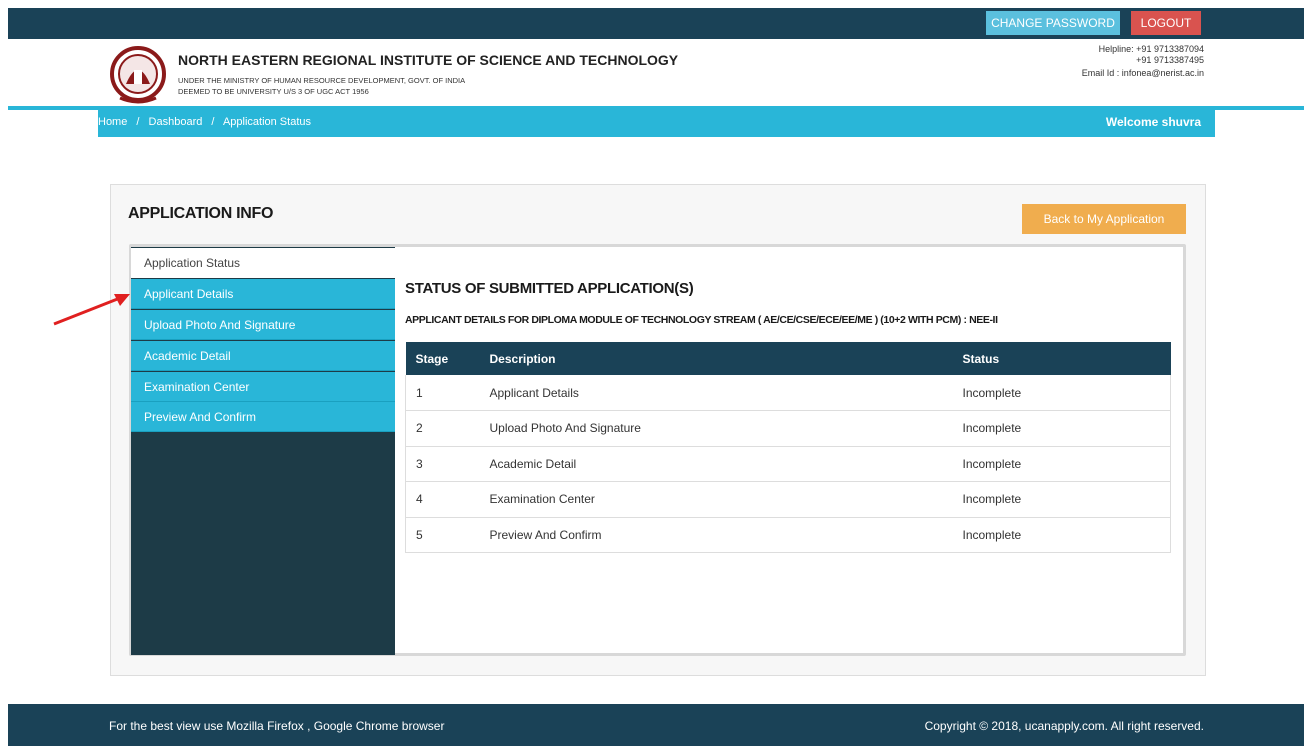 The width and height of the screenshot is (1308, 746). I want to click on cell-description: Academic Detail, so click(722, 464).